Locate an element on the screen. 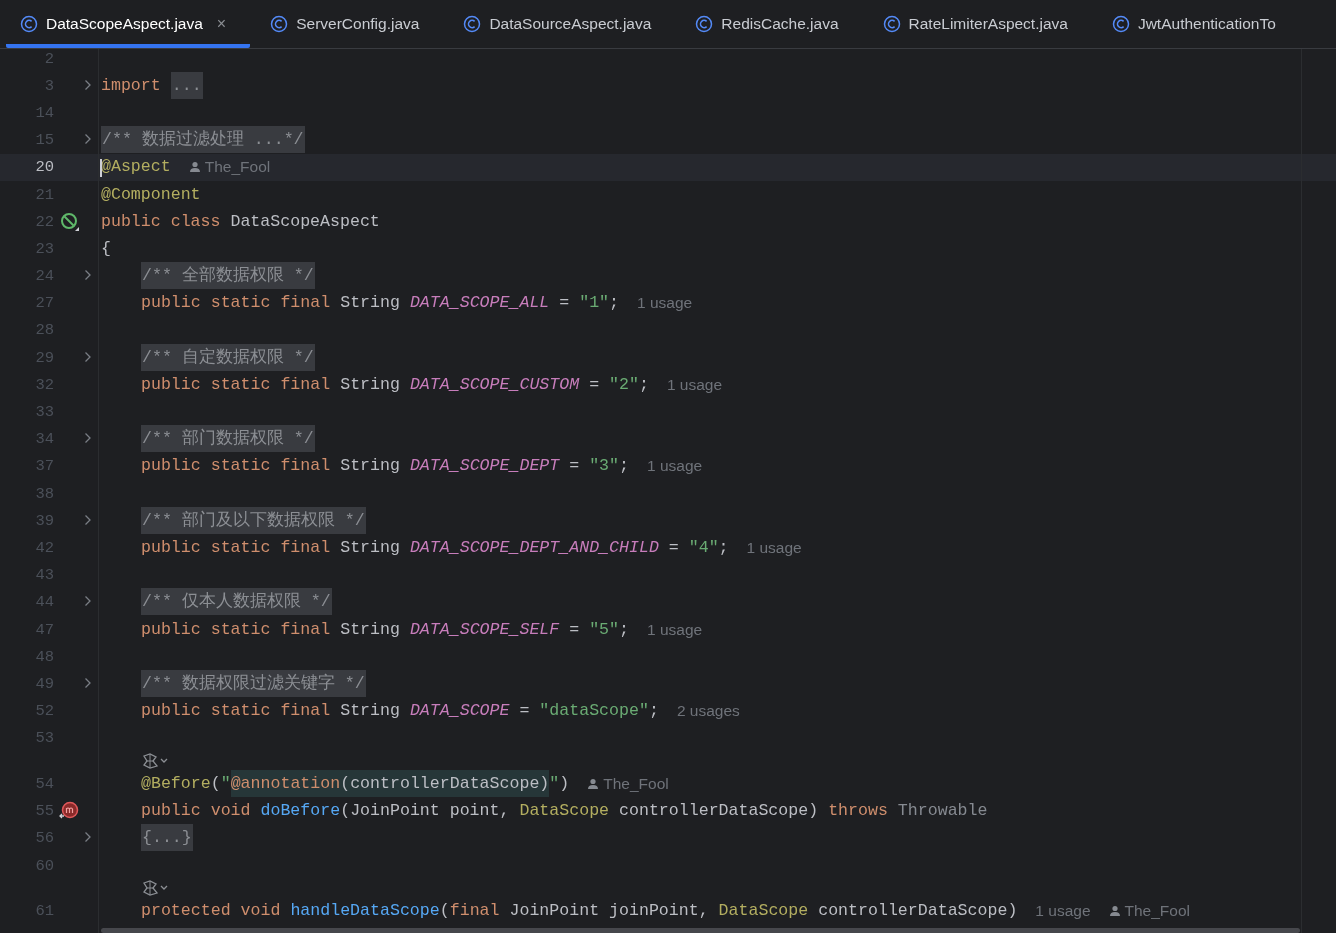 This screenshot has width=1336, height=933. editor-tab: RateLimiterAspect.java is located at coordinates (980, 24).